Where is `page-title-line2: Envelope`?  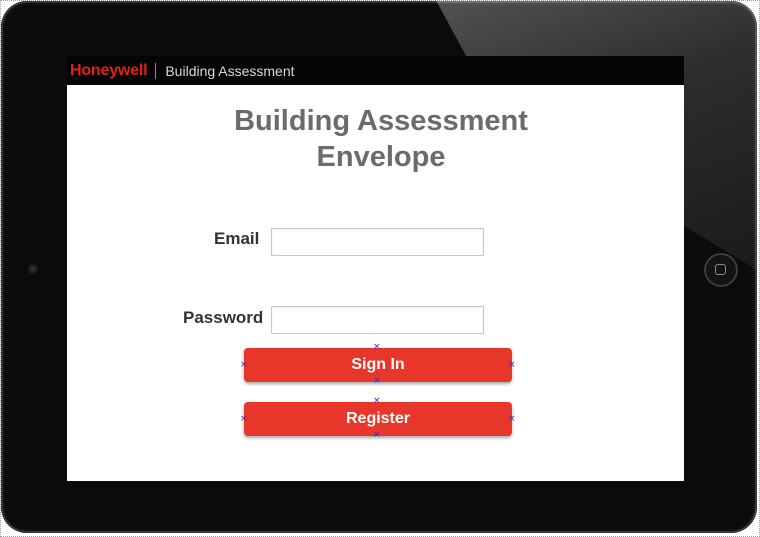 page-title-line2: Envelope is located at coordinates (381, 157).